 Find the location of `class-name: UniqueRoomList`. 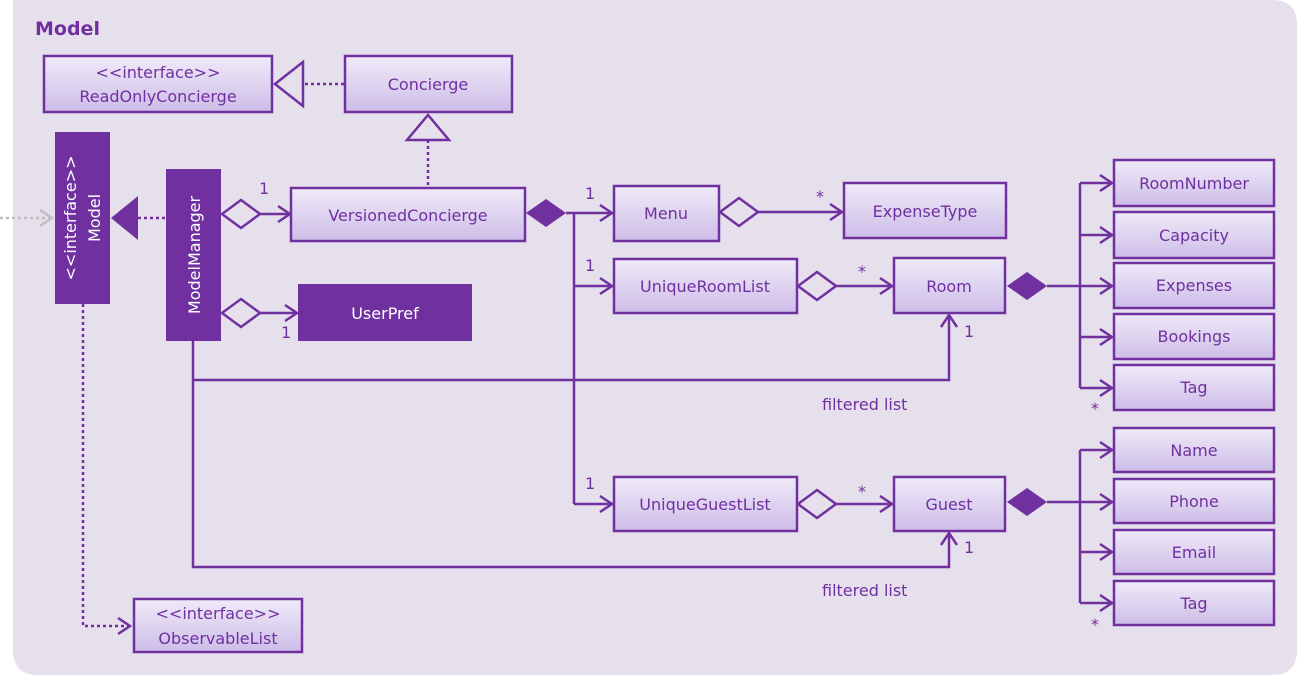

class-name: UniqueRoomList is located at coordinates (705, 286).